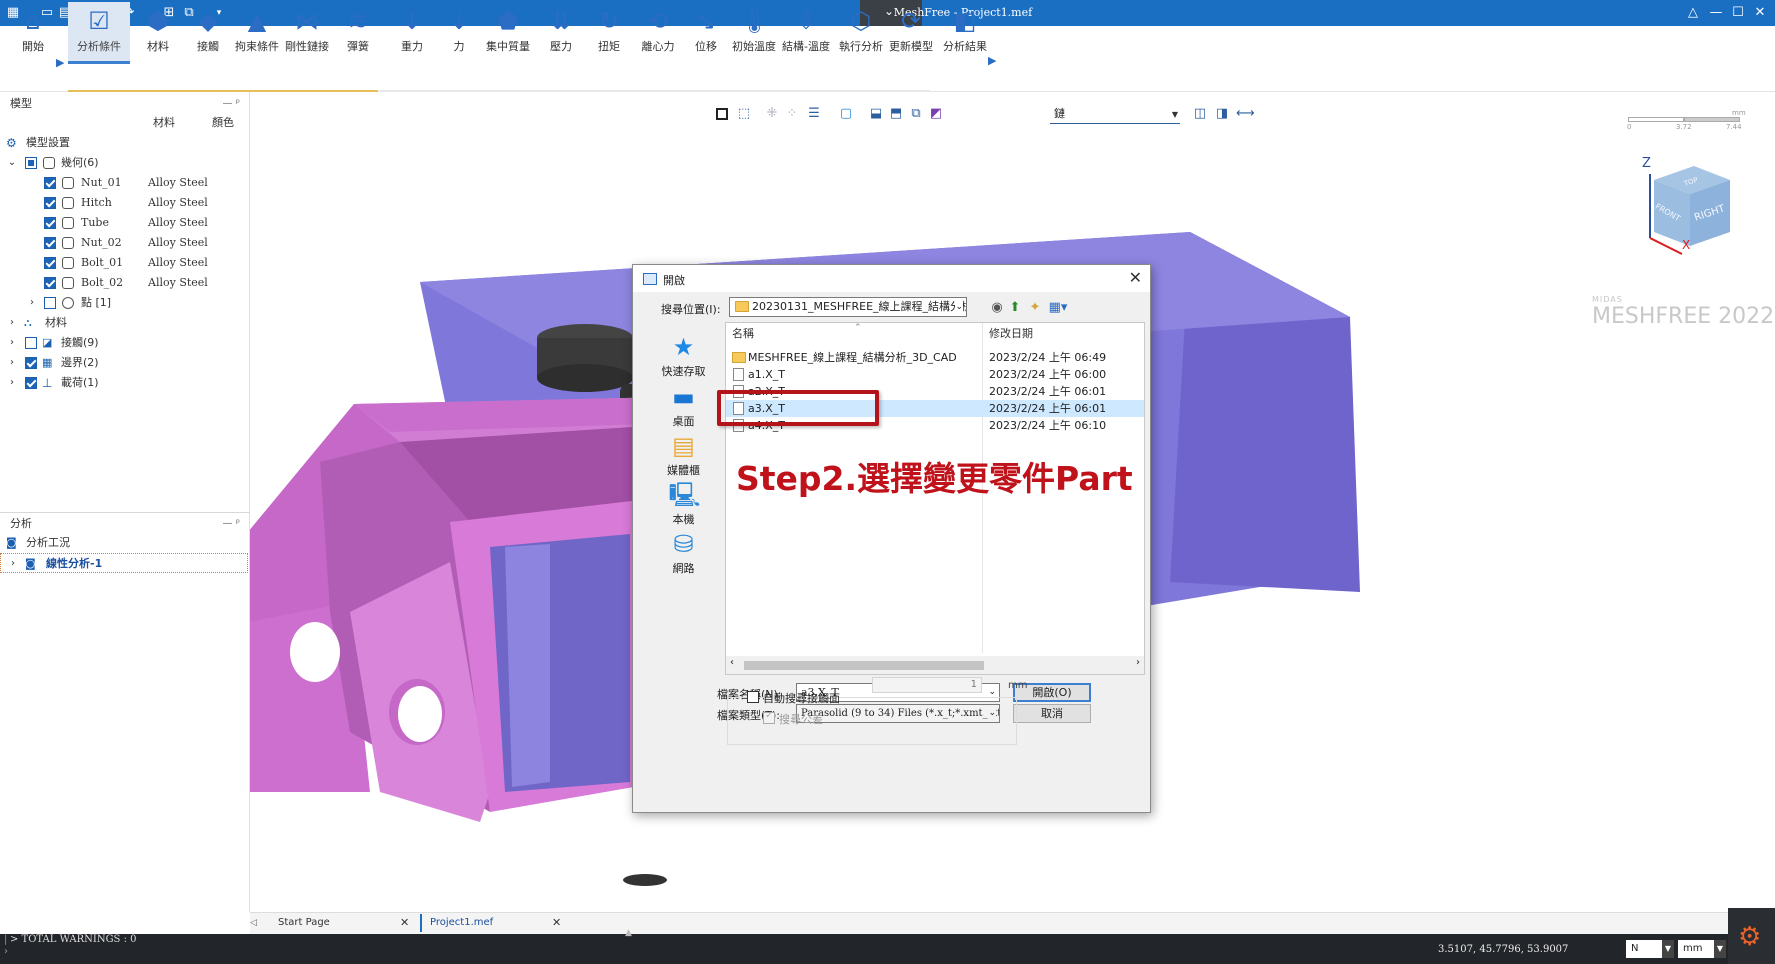 This screenshot has height=964, width=1775. What do you see at coordinates (125, 283) in the screenshot?
I see `tree-part-row: Bolt_02 Alloy Steel` at bounding box center [125, 283].